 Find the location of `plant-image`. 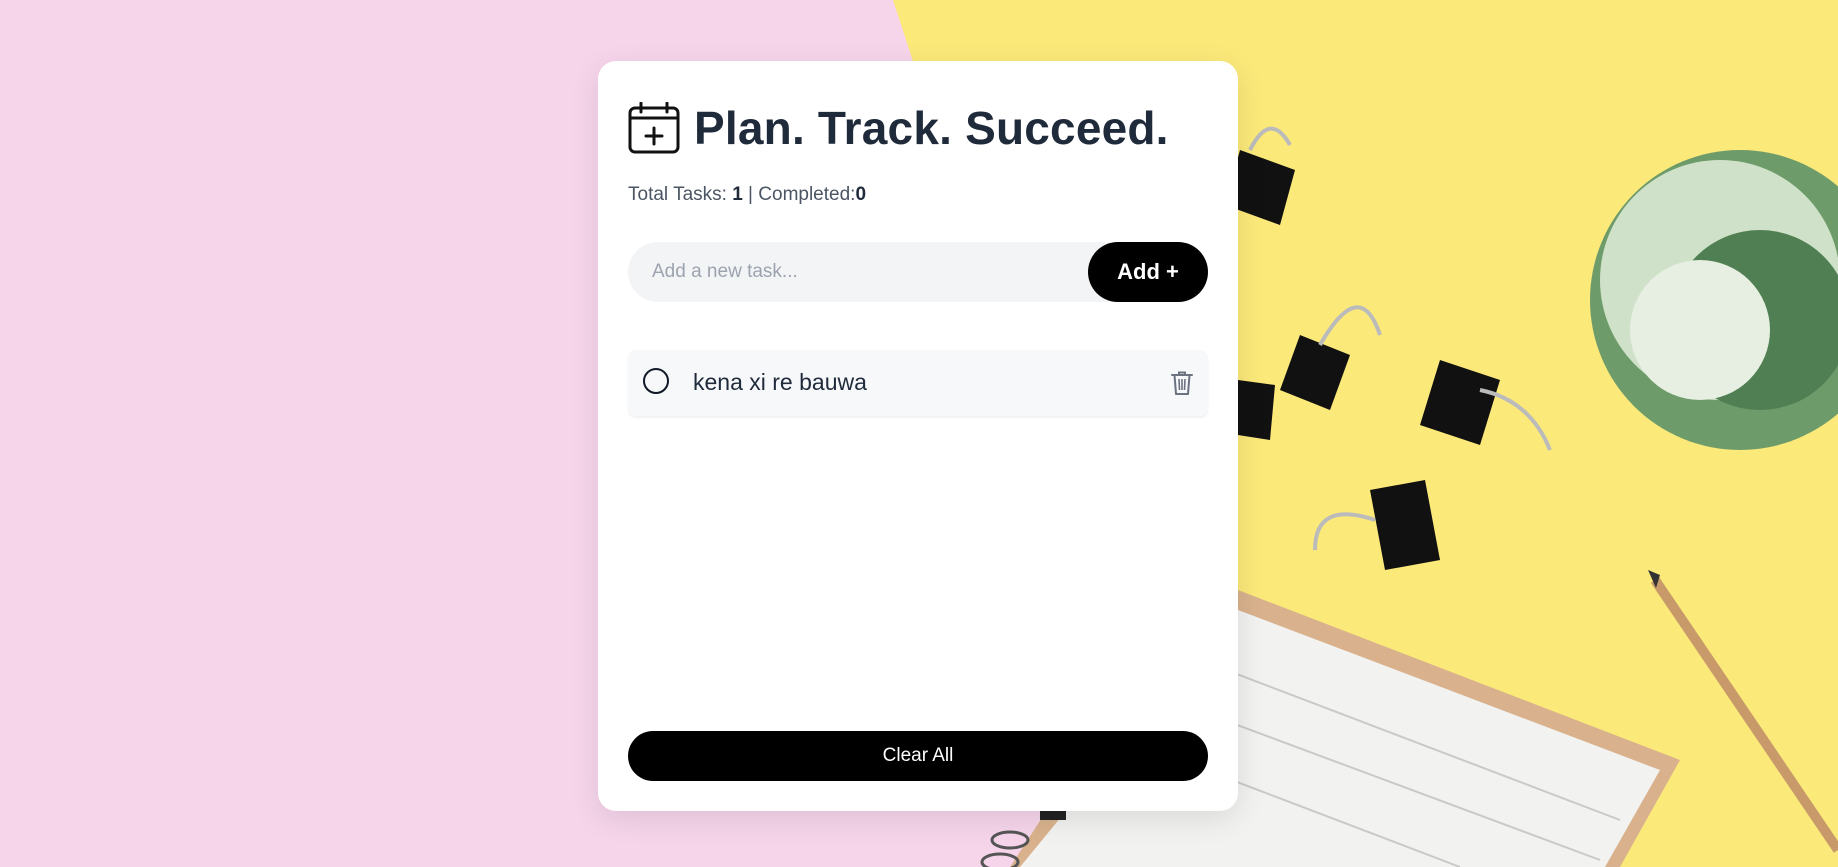

plant-image is located at coordinates (1714, 300).